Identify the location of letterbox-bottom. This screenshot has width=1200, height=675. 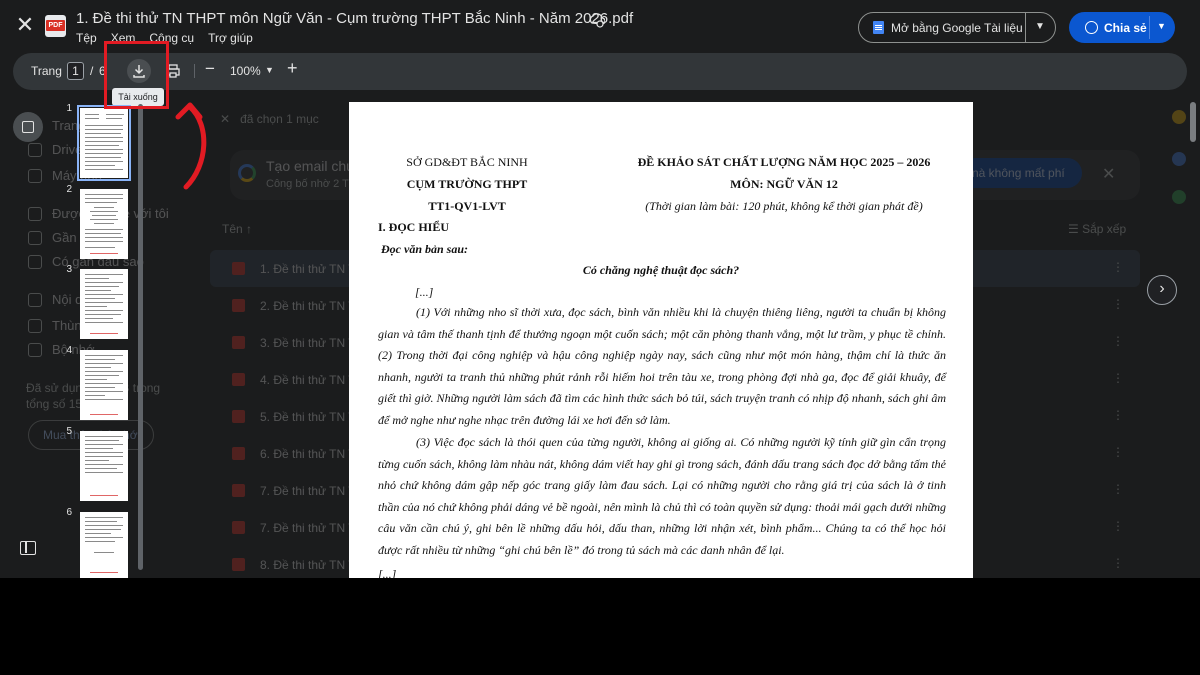
(600, 626).